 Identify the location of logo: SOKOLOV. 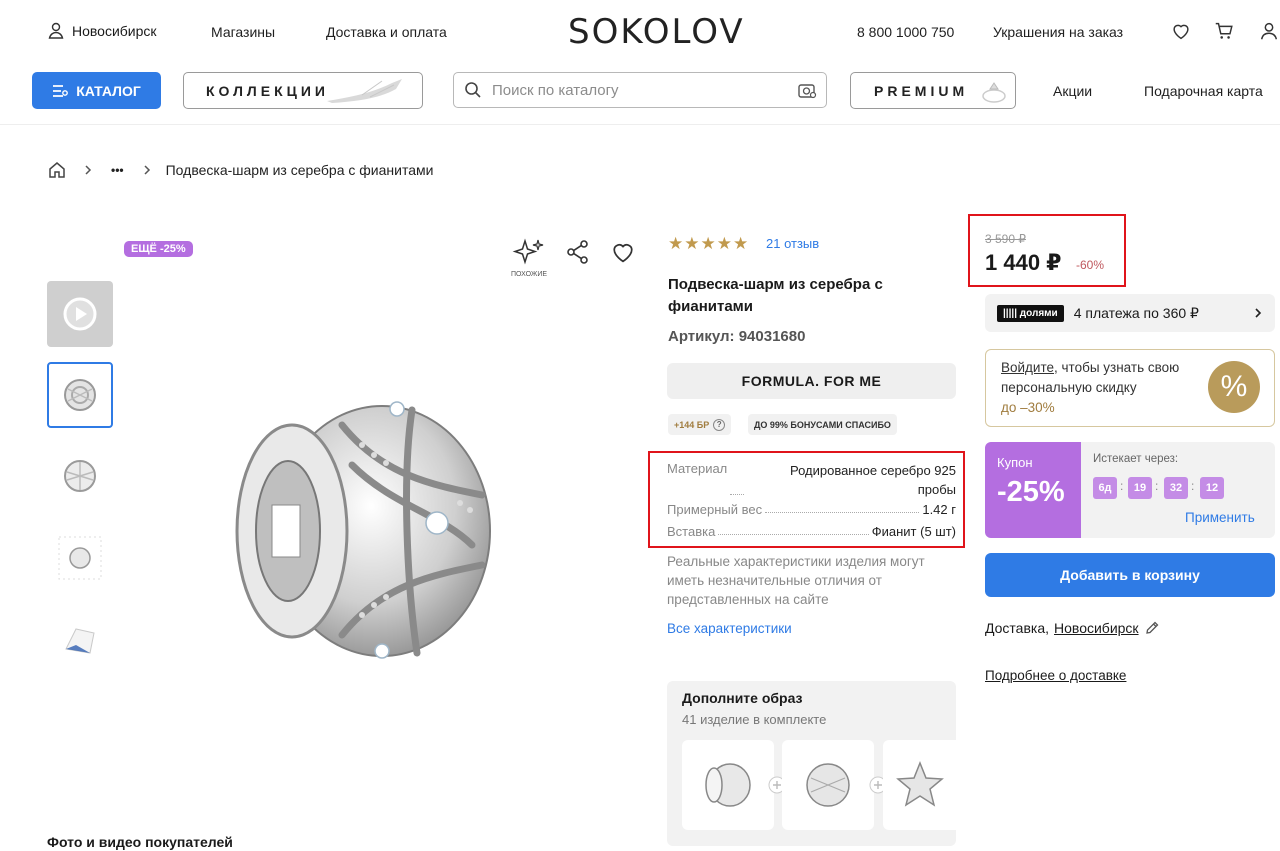
(656, 32).